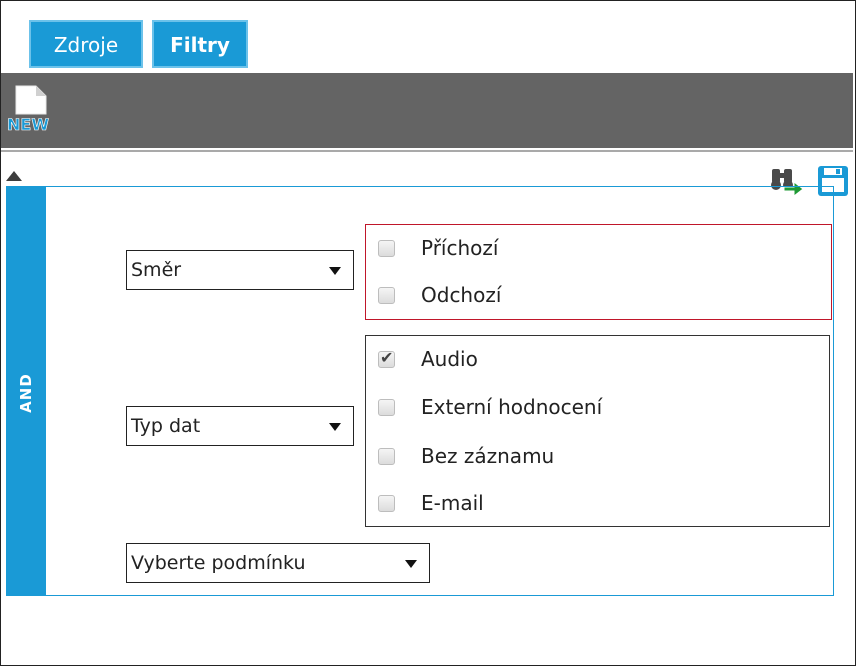 This screenshot has height=666, width=856. I want to click on condition-field-select: Směr, so click(240, 270).